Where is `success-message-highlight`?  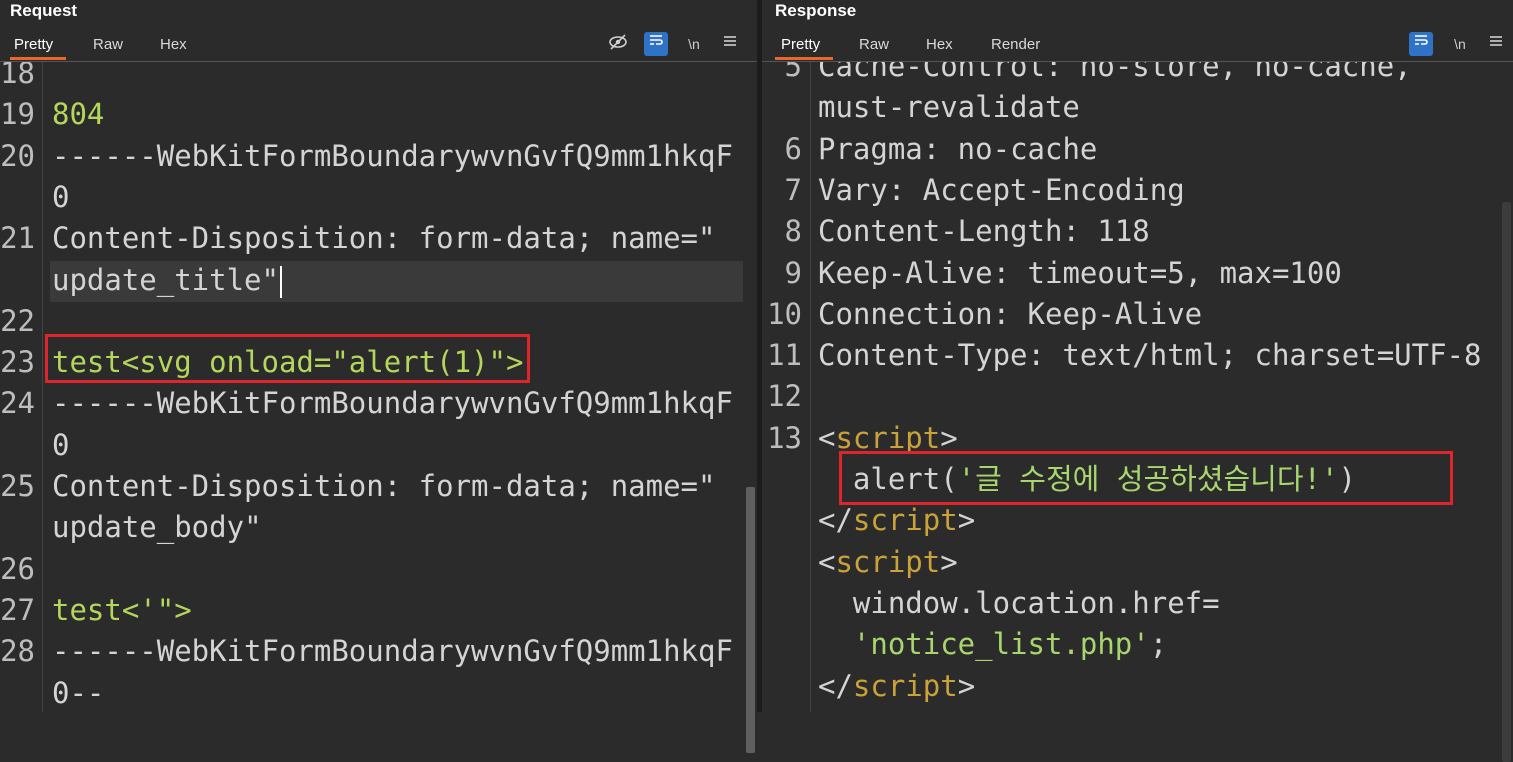
success-message-highlight is located at coordinates (1146, 478).